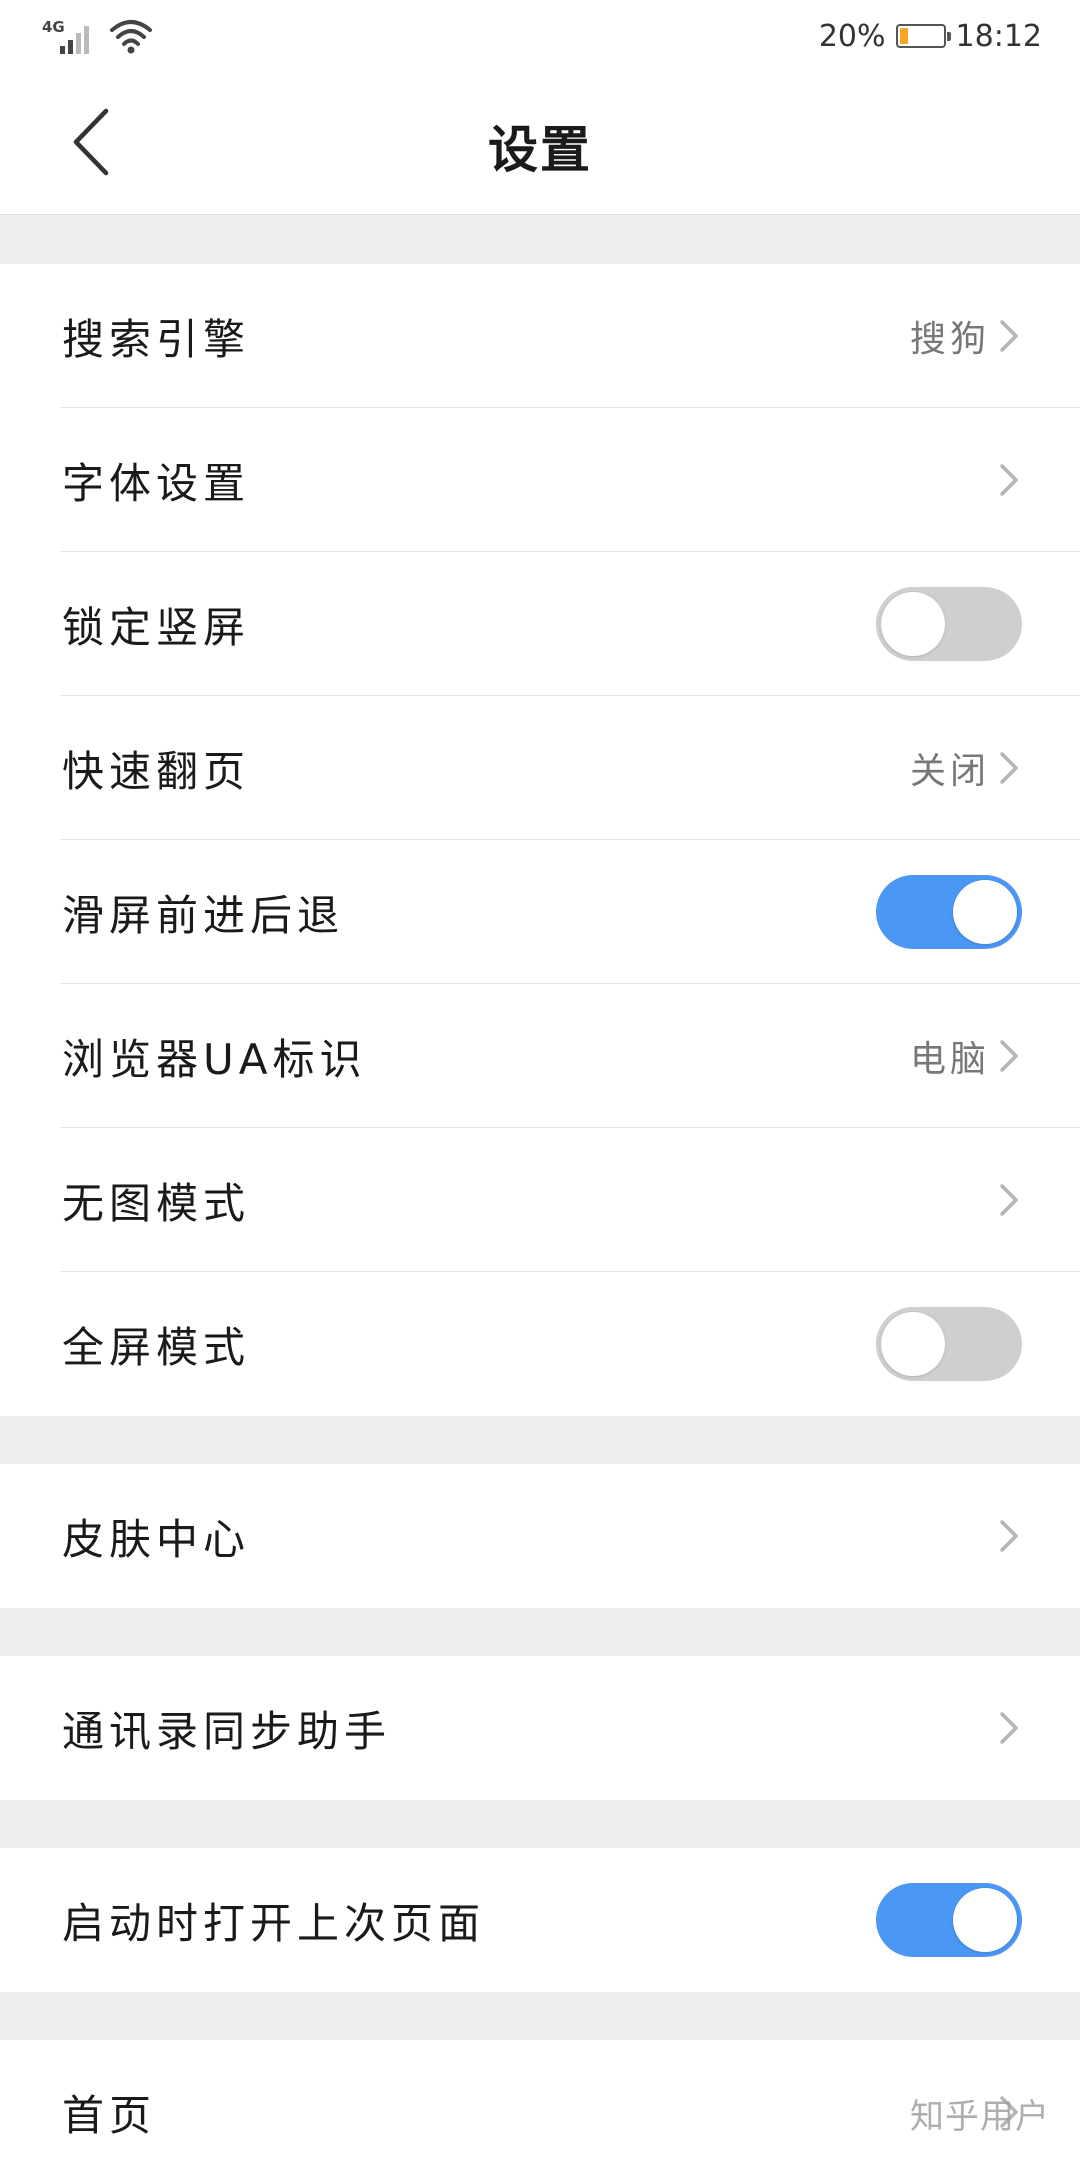  I want to click on wifi-icon, so click(131, 37).